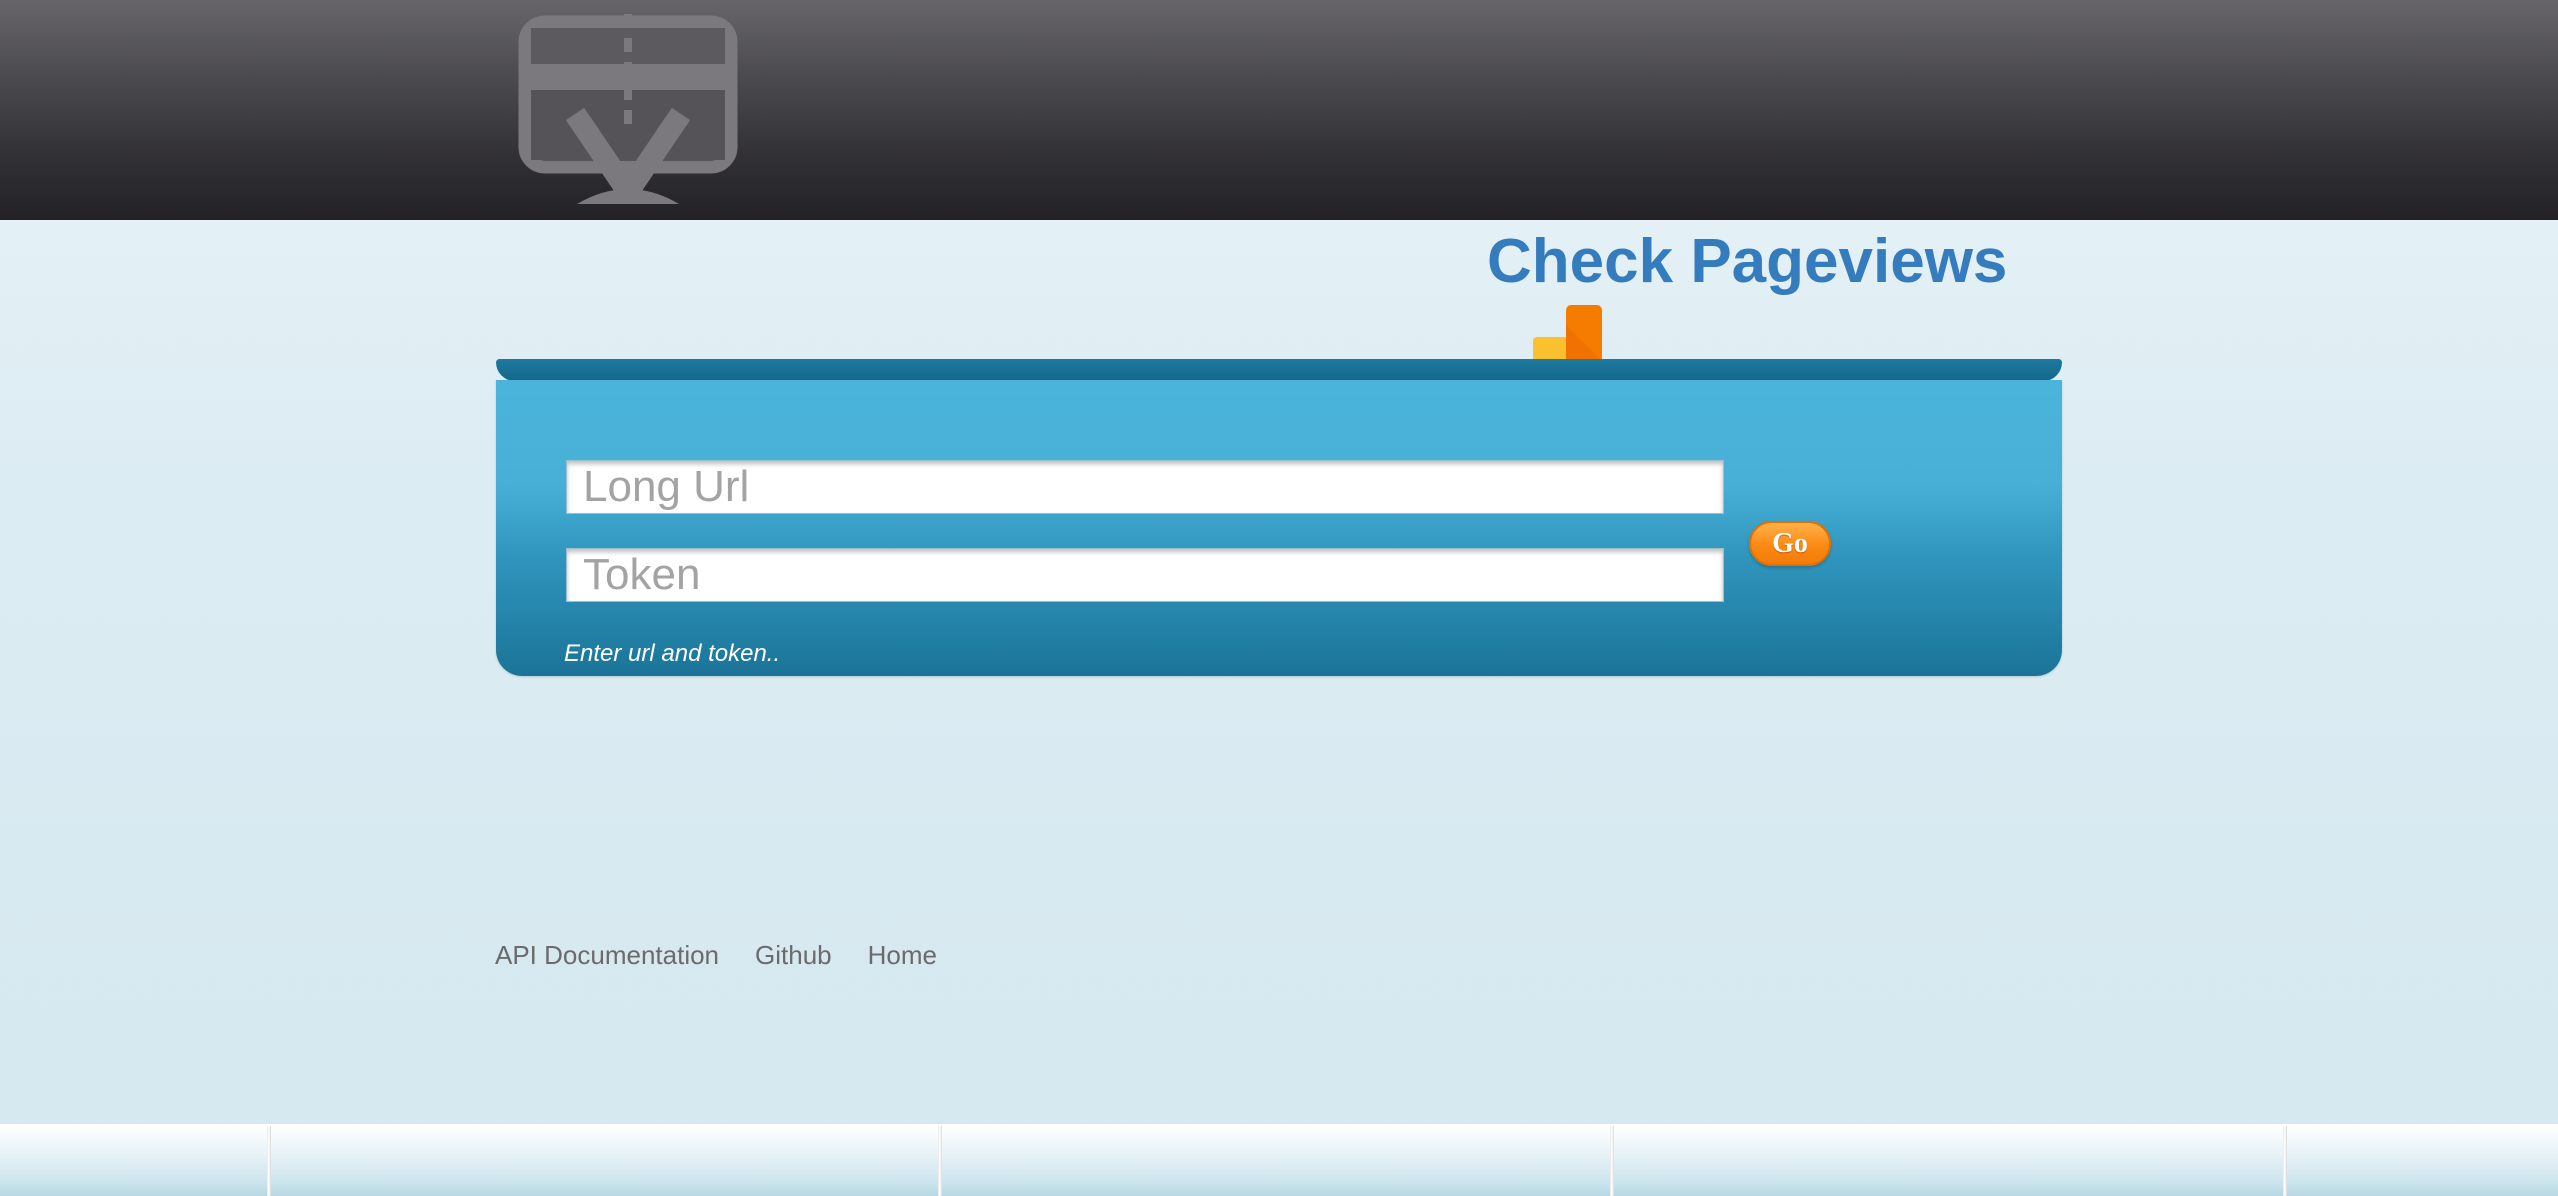 The width and height of the screenshot is (2558, 1196). What do you see at coordinates (1145, 575) in the screenshot?
I see `token-input` at bounding box center [1145, 575].